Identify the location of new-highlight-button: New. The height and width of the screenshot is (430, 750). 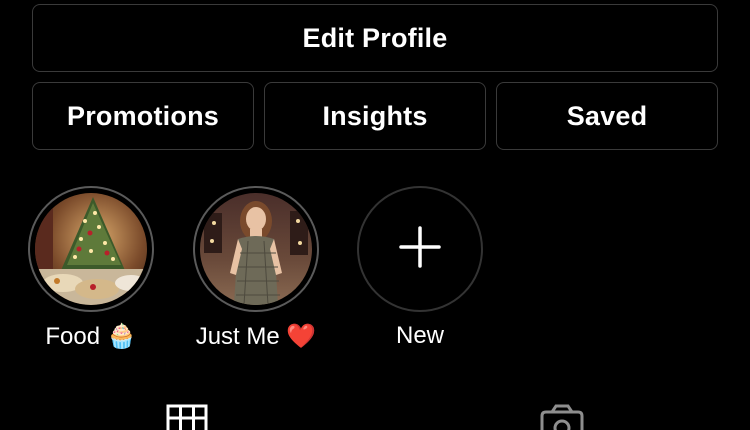
(420, 268).